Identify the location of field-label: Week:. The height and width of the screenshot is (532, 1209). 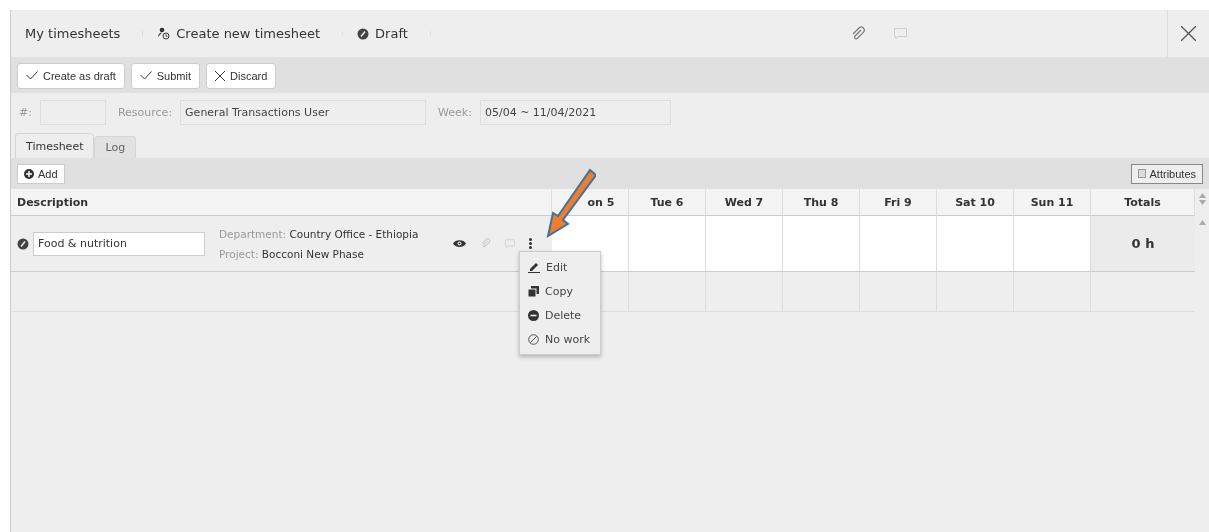
(455, 112).